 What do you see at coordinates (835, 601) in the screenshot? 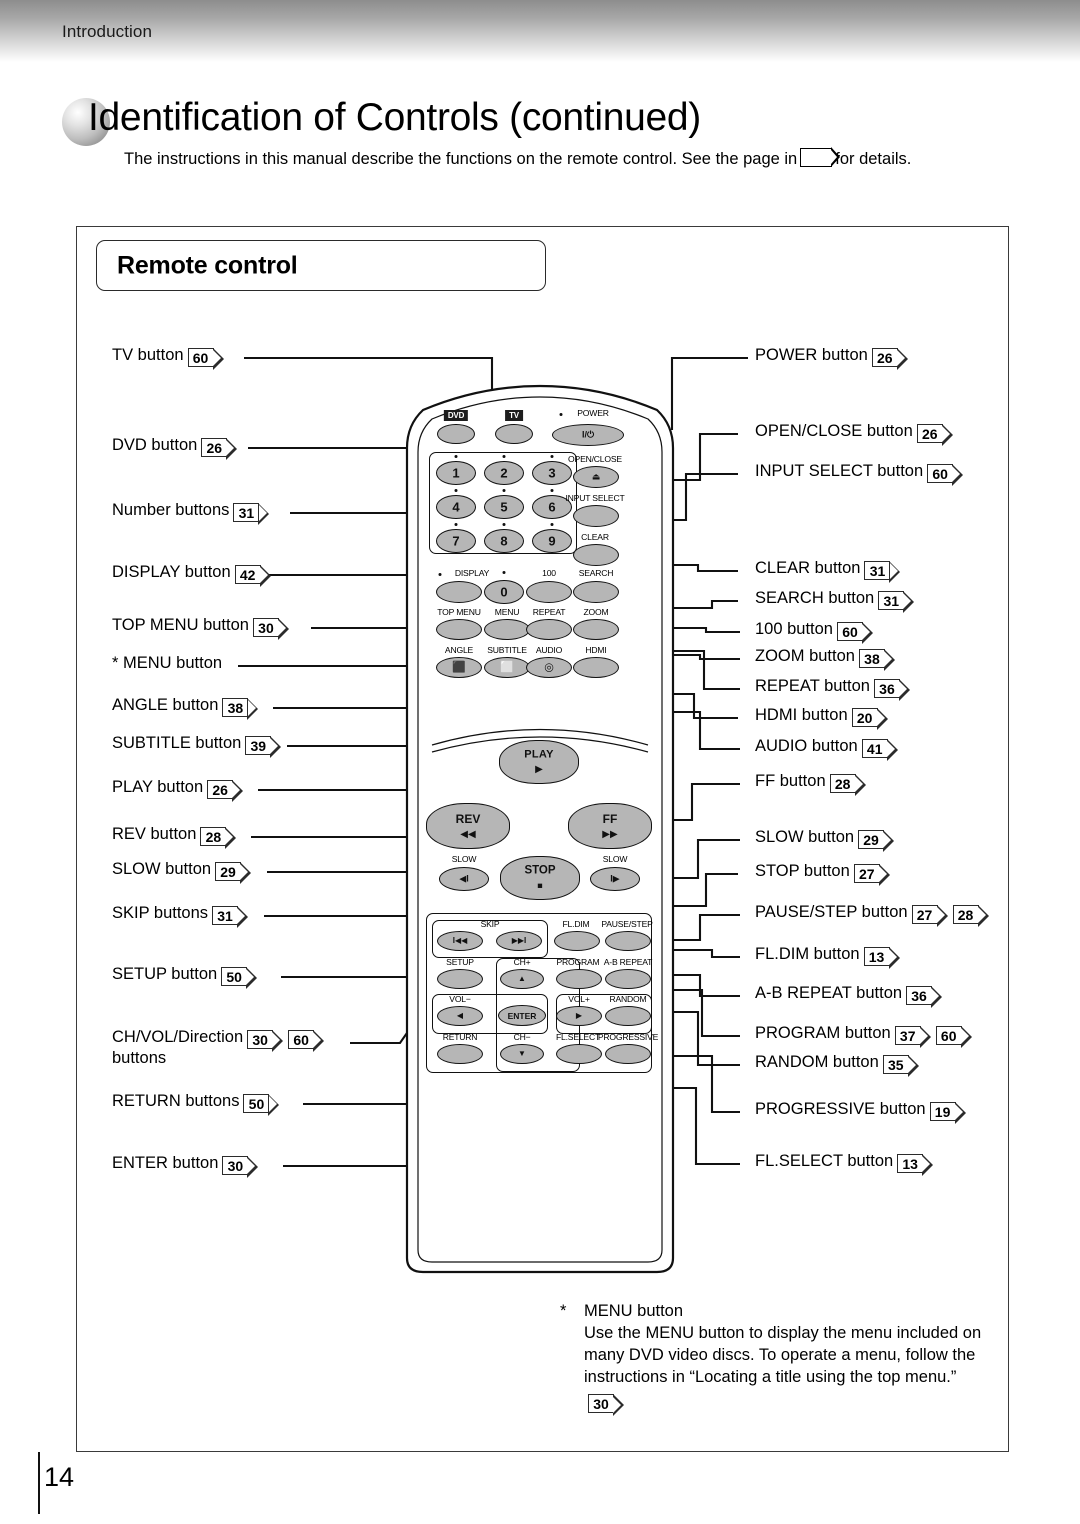
I see `callout-right-search: SEARCH button 31` at bounding box center [835, 601].